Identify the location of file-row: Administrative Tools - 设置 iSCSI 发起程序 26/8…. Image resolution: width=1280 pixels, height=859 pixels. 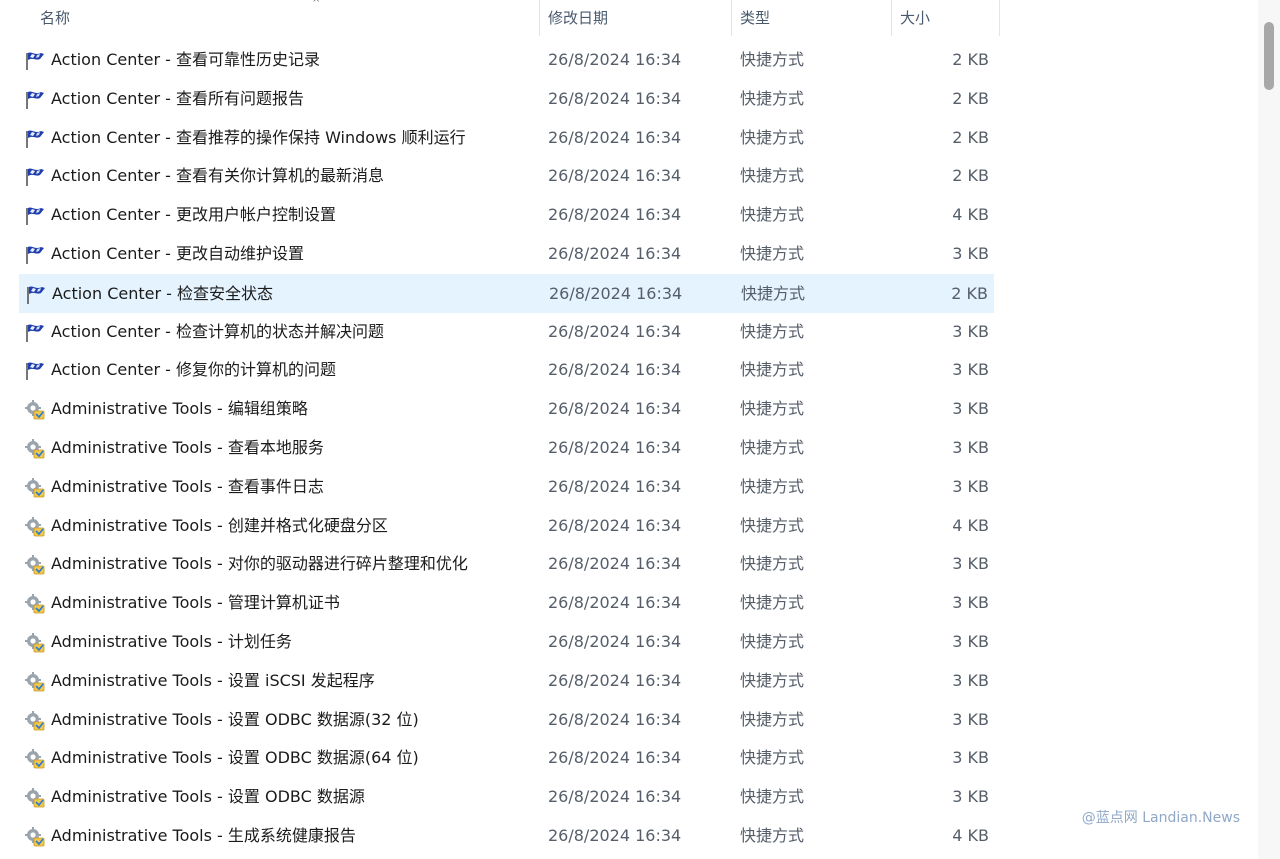
(506, 681).